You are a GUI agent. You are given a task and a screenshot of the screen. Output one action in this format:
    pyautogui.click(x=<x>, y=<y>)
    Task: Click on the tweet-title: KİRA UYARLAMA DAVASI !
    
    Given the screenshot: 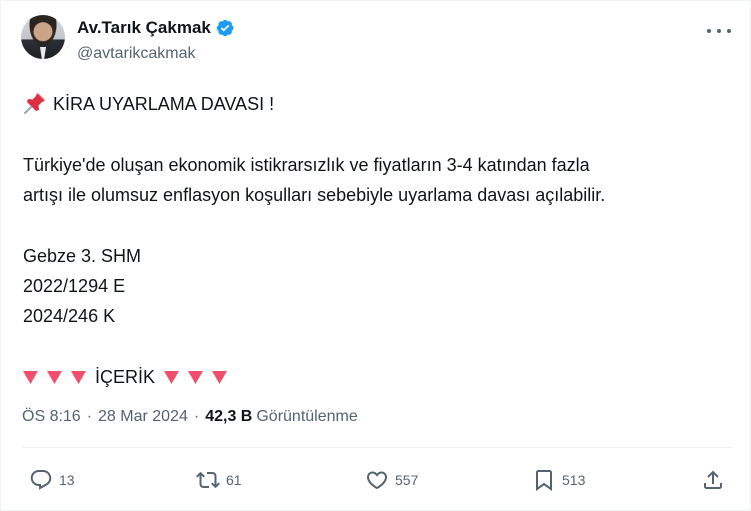 What is the action you would take?
    pyautogui.click(x=164, y=104)
    